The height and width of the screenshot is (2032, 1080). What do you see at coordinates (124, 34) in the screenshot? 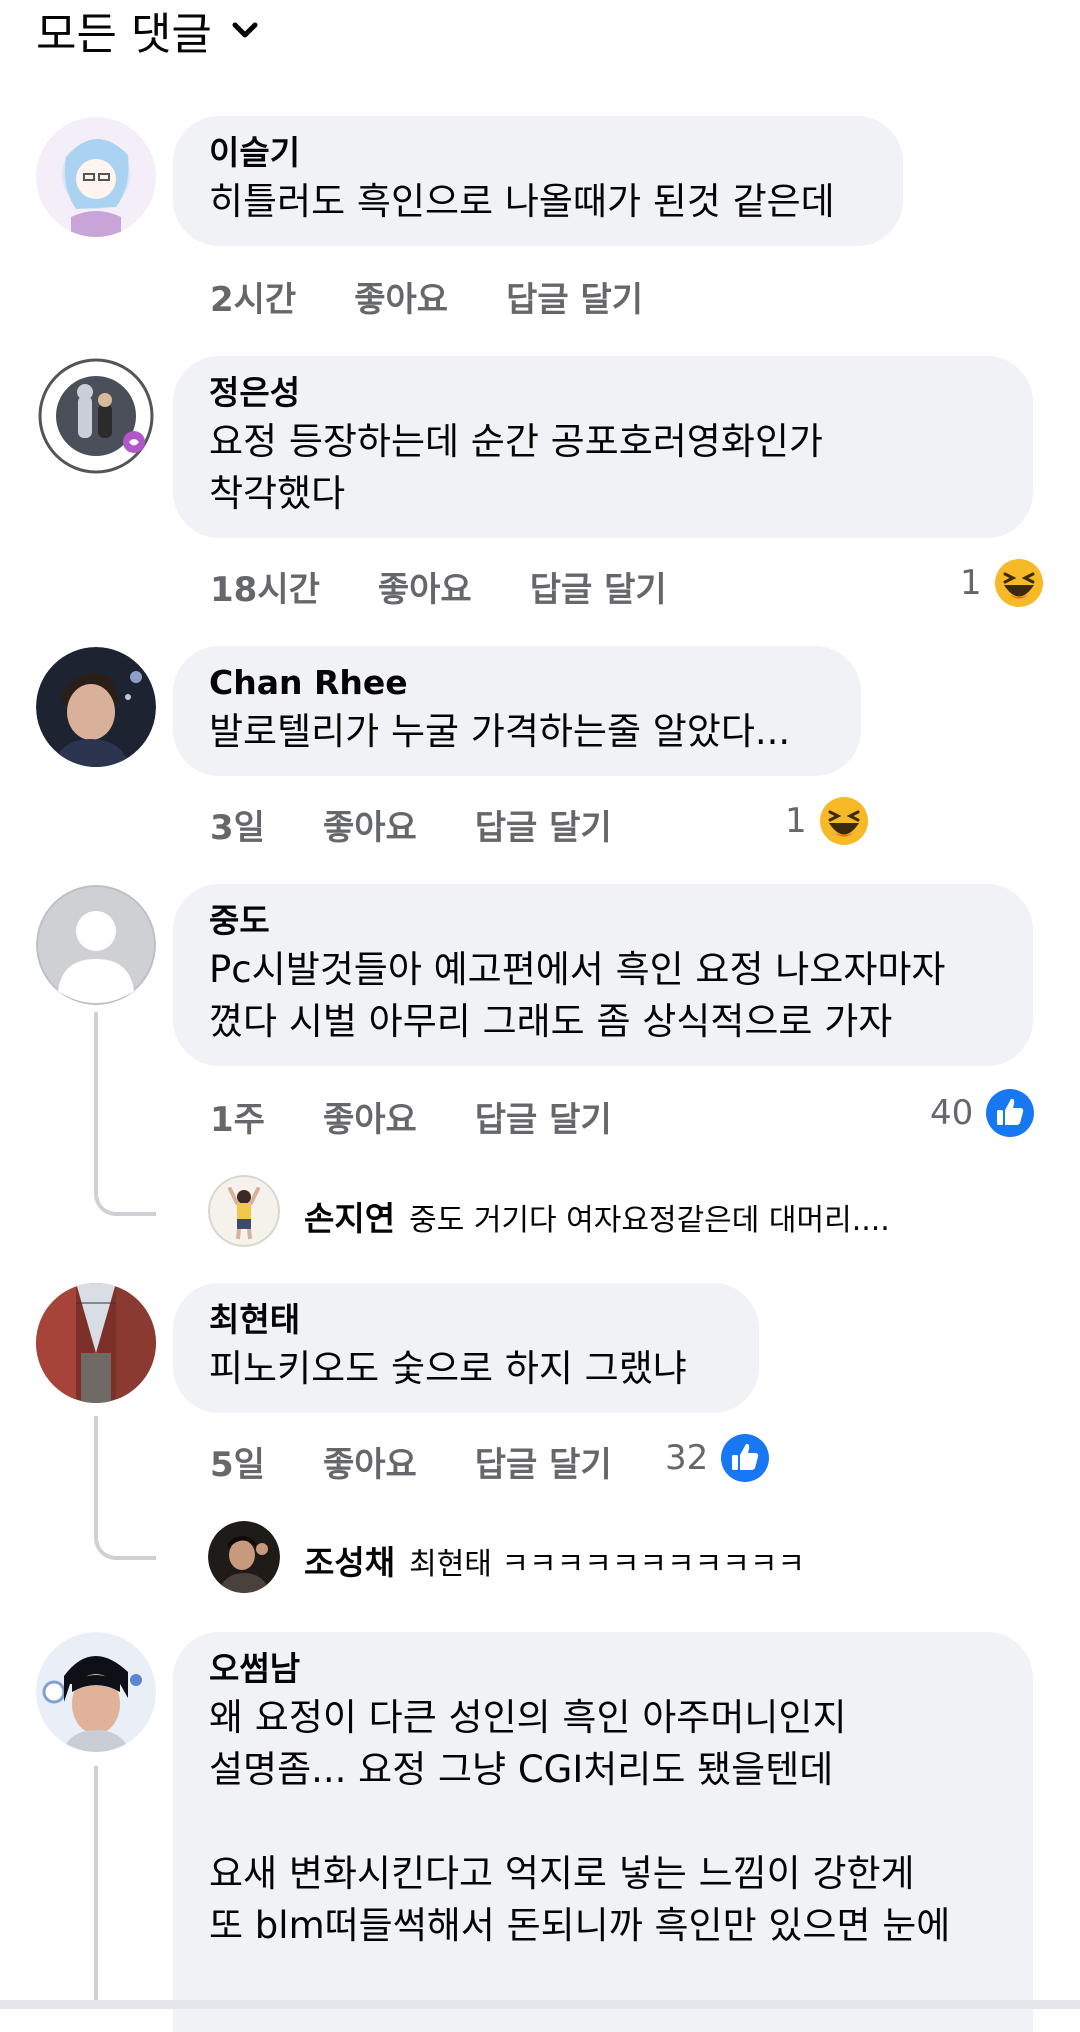
I see `comments-filter-label: 모든 댓글` at bounding box center [124, 34].